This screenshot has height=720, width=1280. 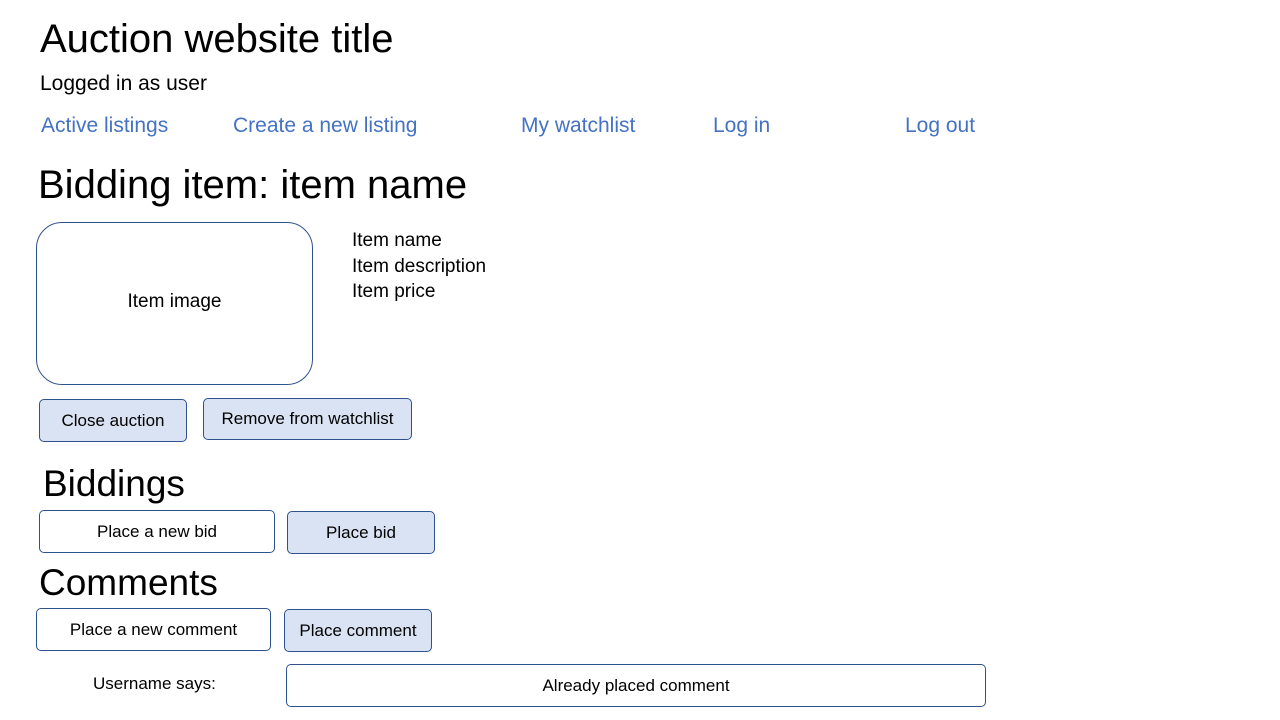 I want to click on nav-link-log-out: Log out, so click(x=940, y=126).